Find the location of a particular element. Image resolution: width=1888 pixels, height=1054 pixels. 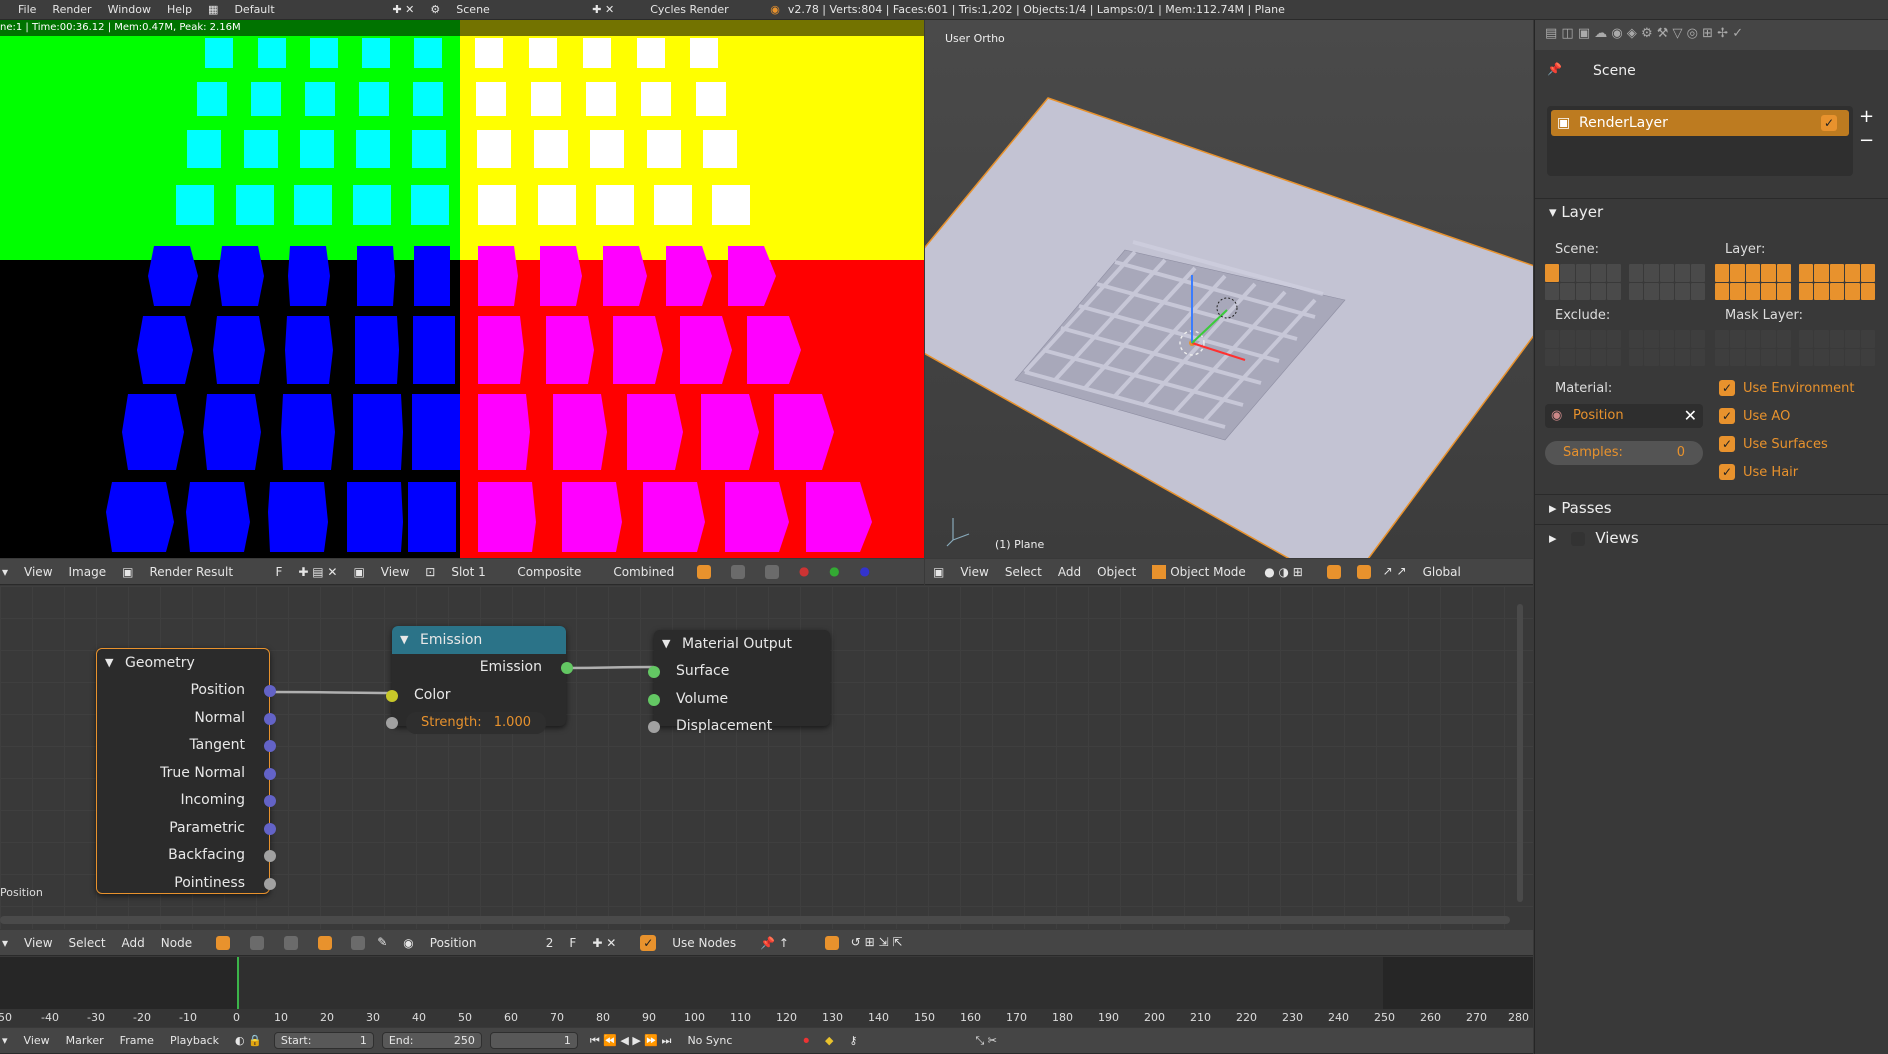

menu-render: Render is located at coordinates (71, 9).